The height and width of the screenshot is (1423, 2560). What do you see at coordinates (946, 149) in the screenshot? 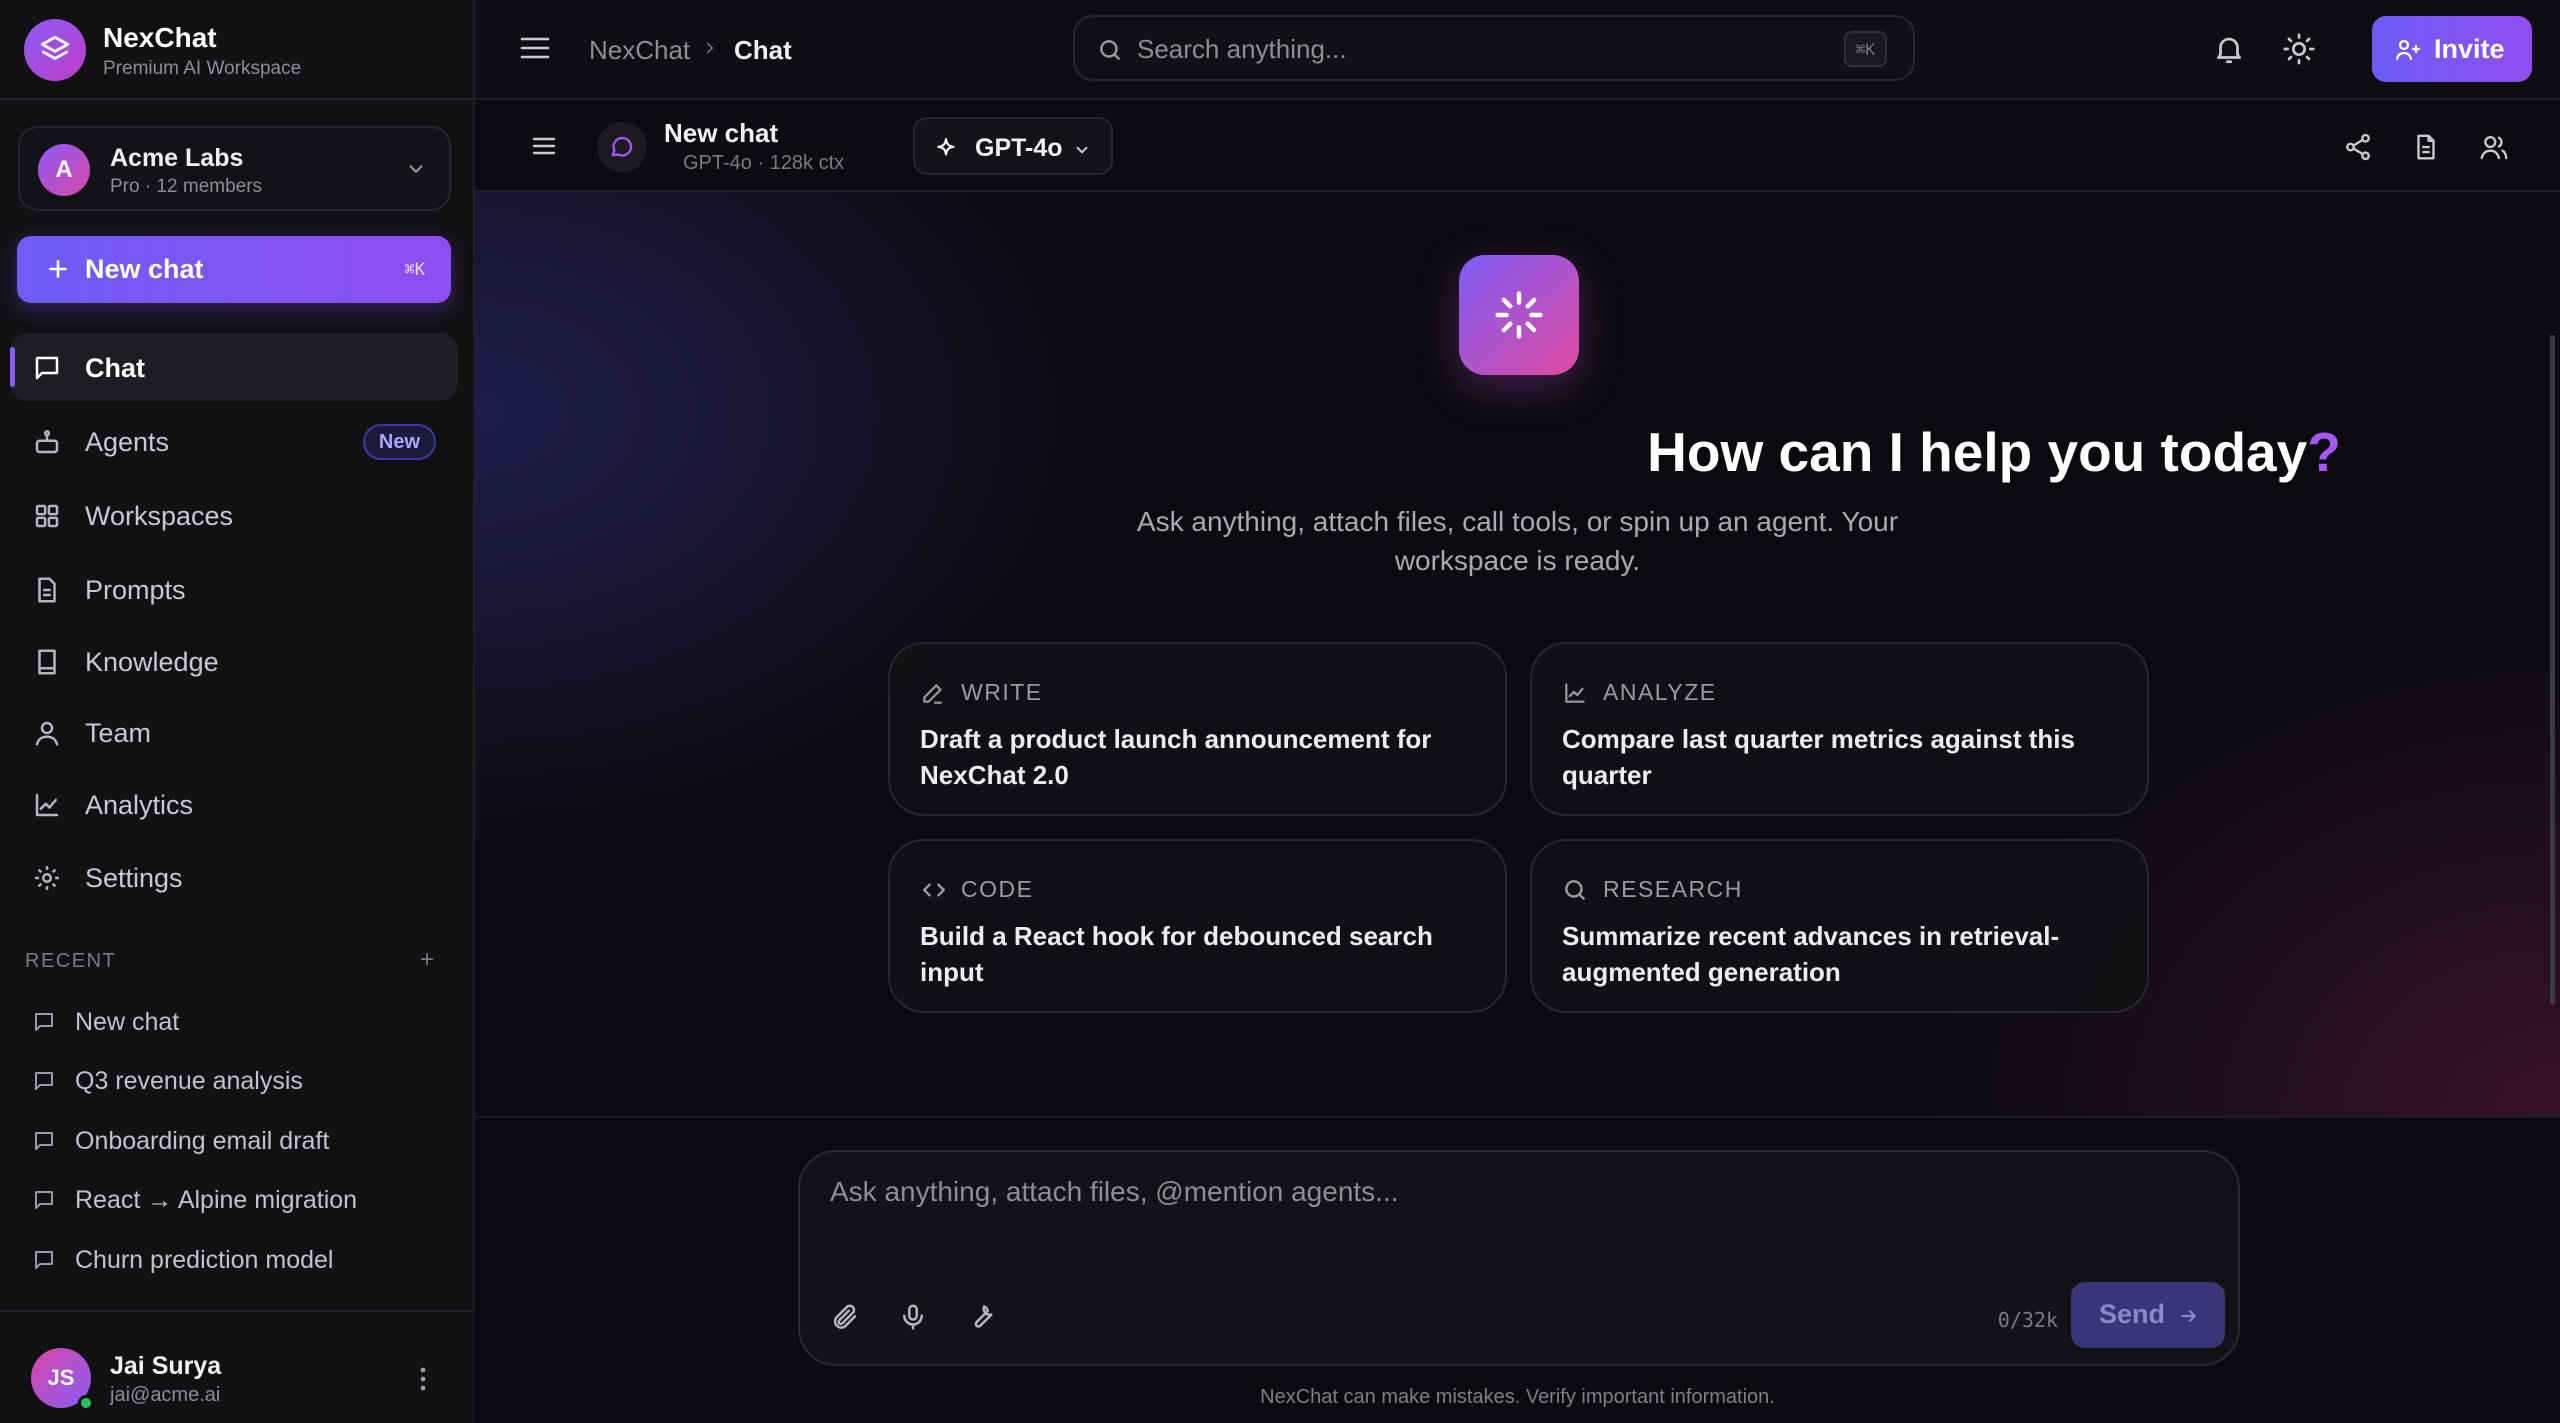
I see `sparkle-icon` at bounding box center [946, 149].